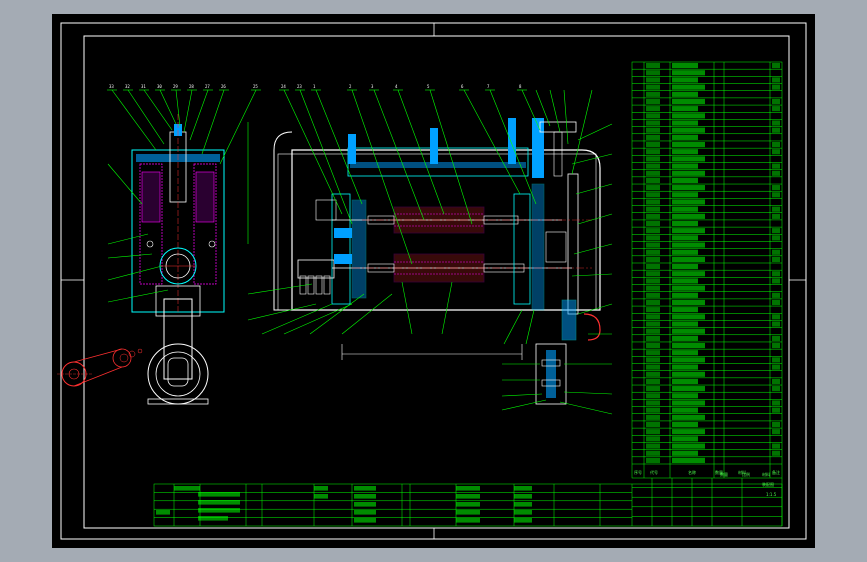 This screenshot has height=562, width=867. I want to click on callout-label: 4, so click(396, 86).